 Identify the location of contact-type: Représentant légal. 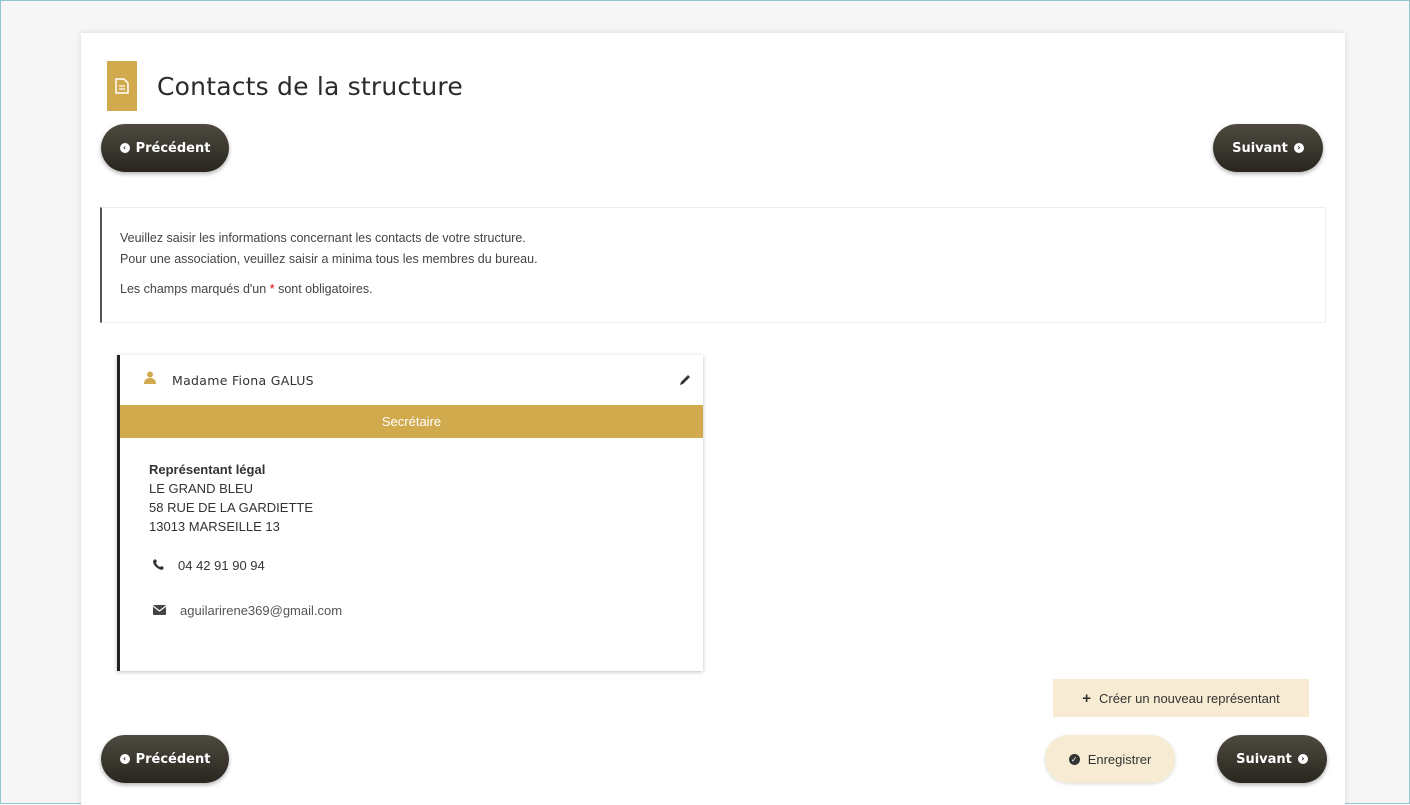
(207, 469).